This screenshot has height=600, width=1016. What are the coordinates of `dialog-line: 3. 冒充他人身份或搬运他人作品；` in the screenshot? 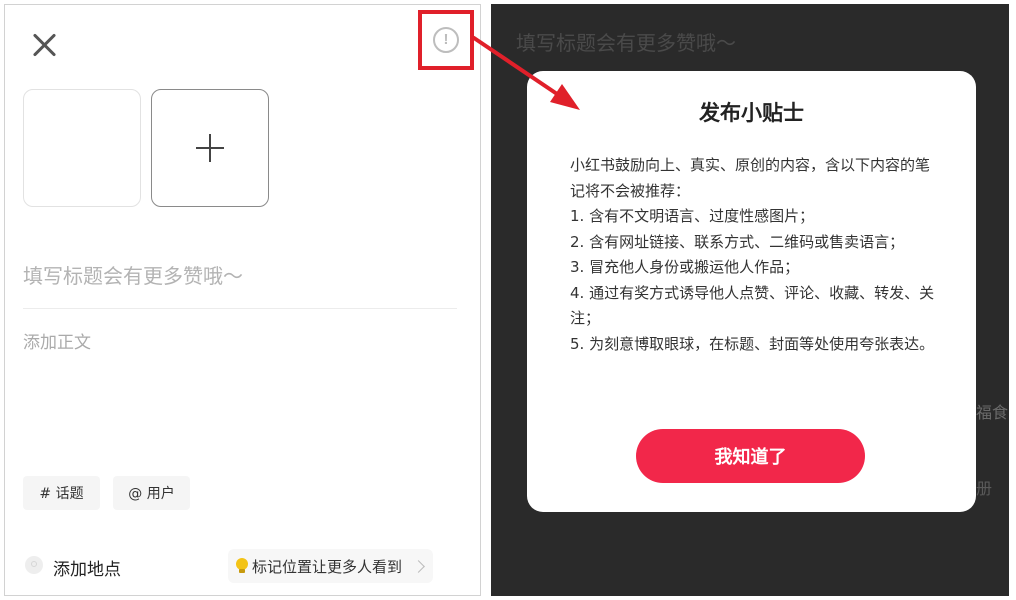 It's located at (685, 267).